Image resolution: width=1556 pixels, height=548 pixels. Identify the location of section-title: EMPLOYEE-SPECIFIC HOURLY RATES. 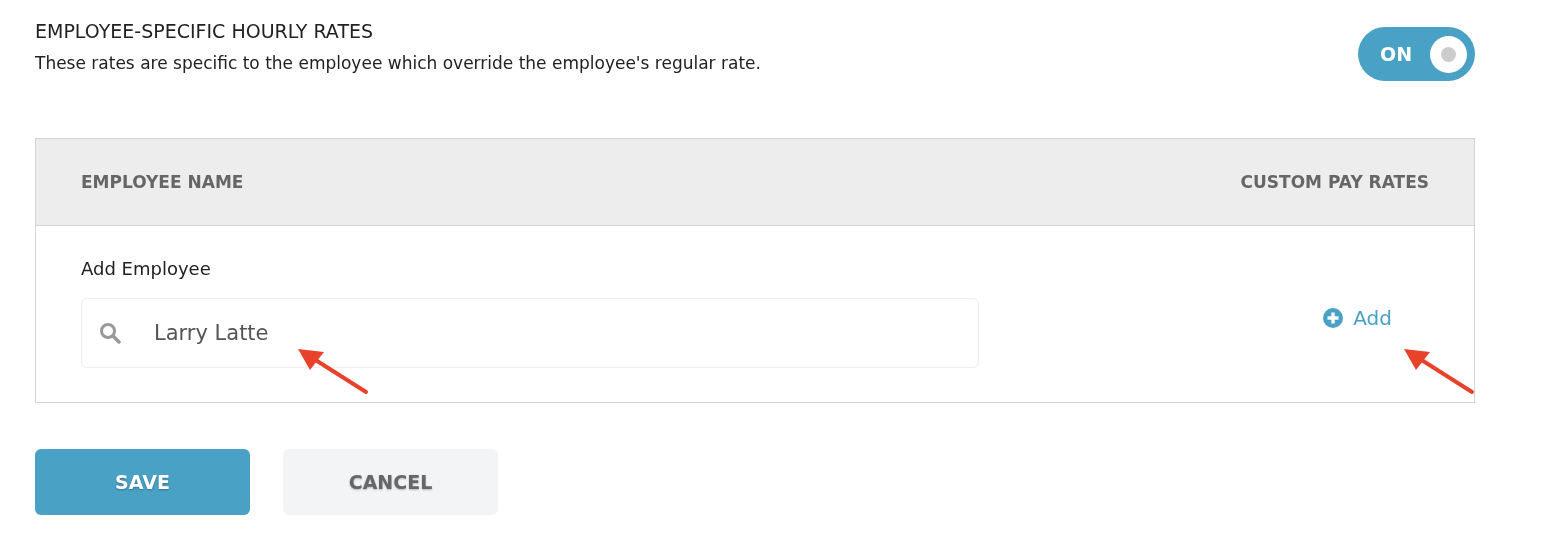
(205, 31).